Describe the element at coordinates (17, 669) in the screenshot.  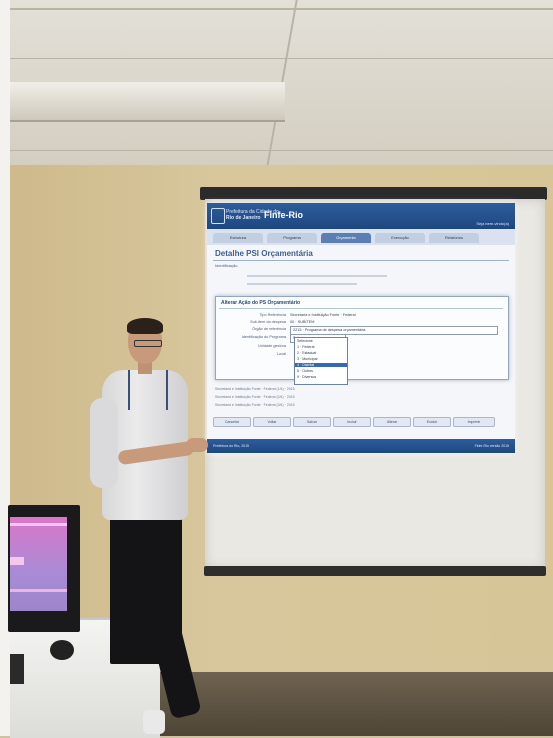
I see `keyboard` at that location.